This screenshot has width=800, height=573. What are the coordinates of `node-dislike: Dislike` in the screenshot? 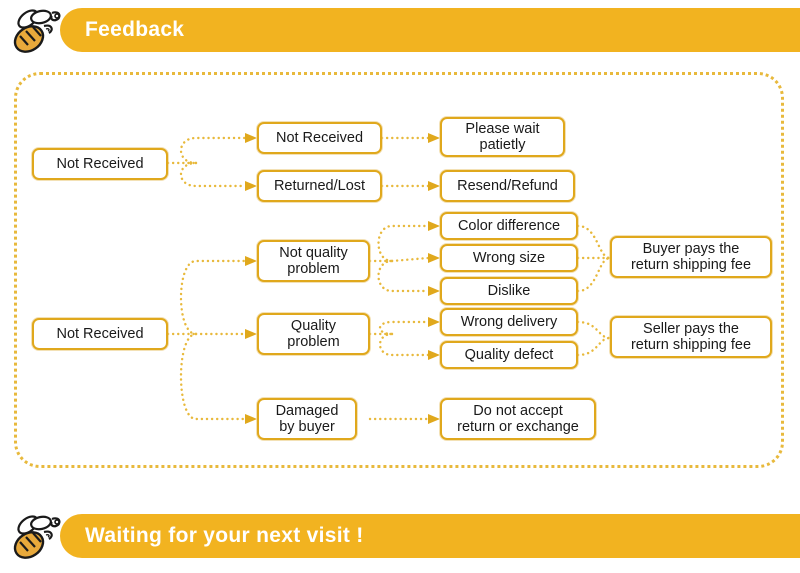 It's located at (509, 291).